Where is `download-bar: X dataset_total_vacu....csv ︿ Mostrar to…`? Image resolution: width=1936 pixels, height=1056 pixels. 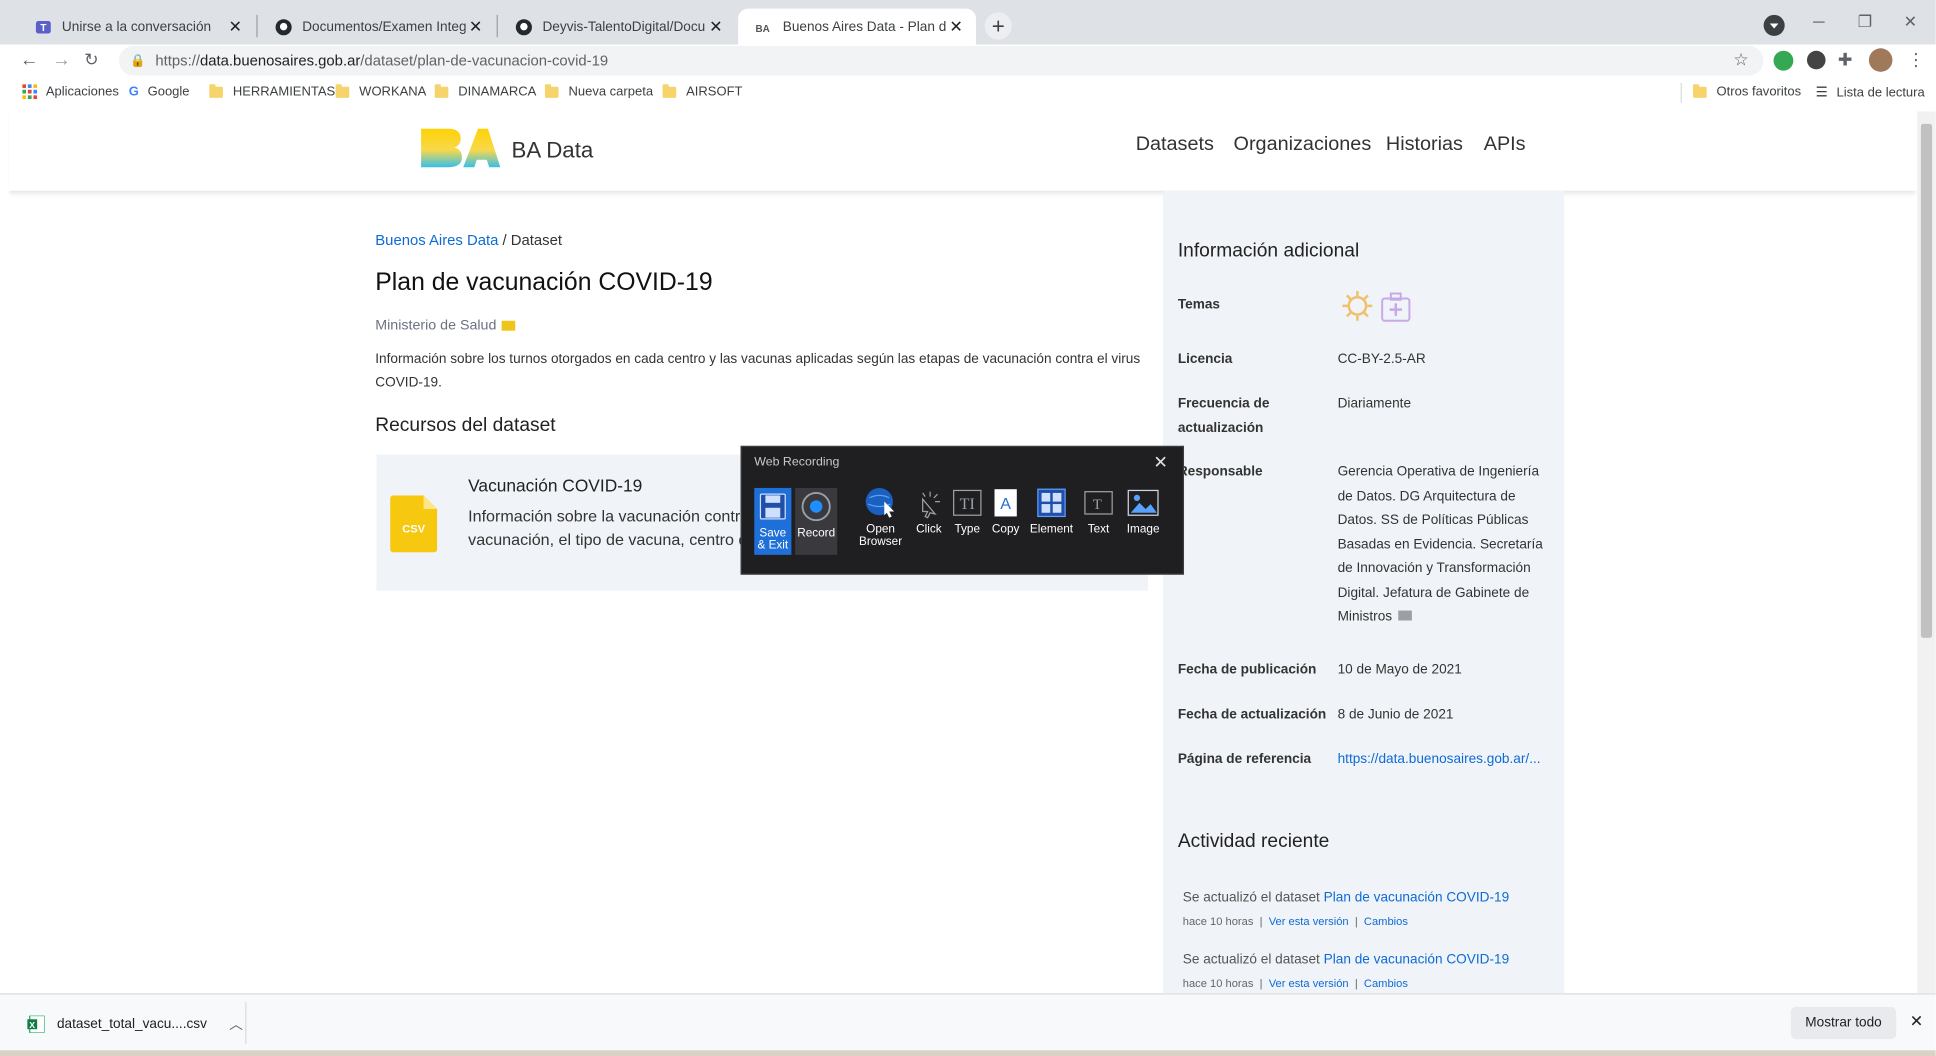
download-bar: X dataset_total_vacu....csv ︿ Mostrar to… is located at coordinates (968, 1022).